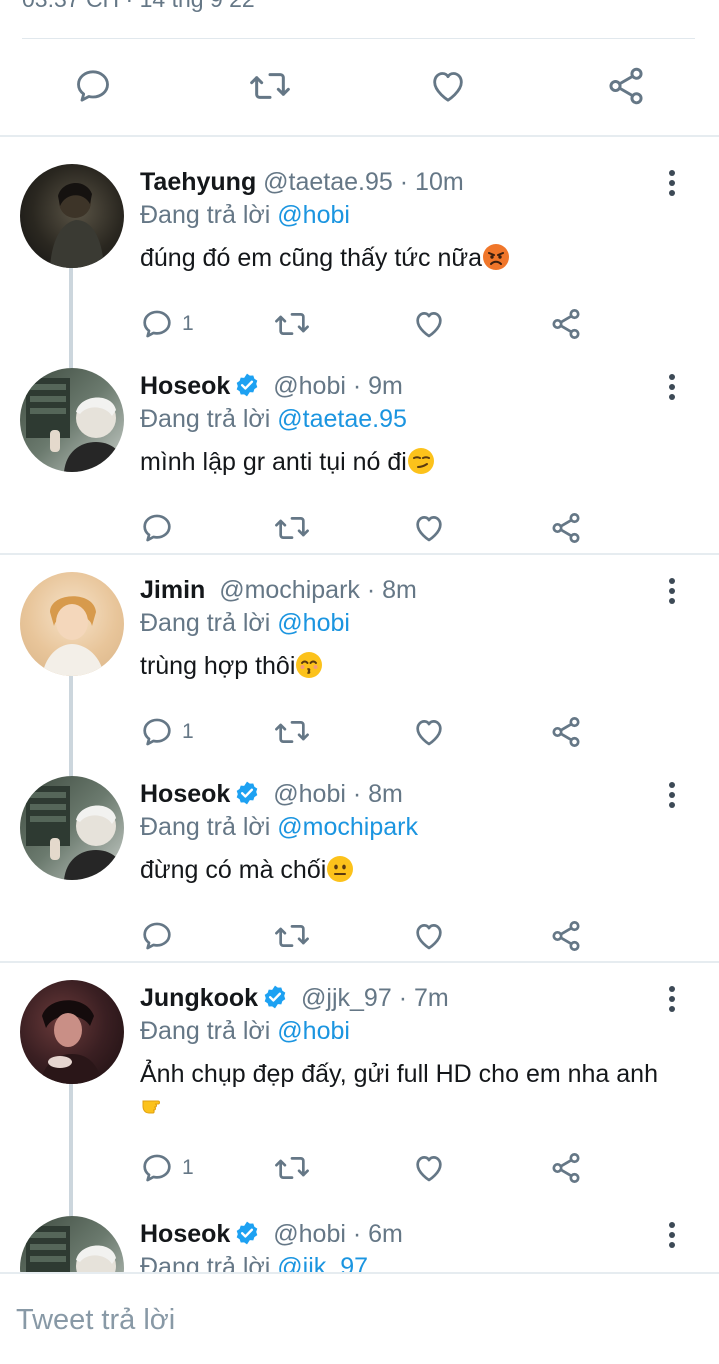  I want to click on tweet-body: trùng hợp thôi, so click(218, 666).